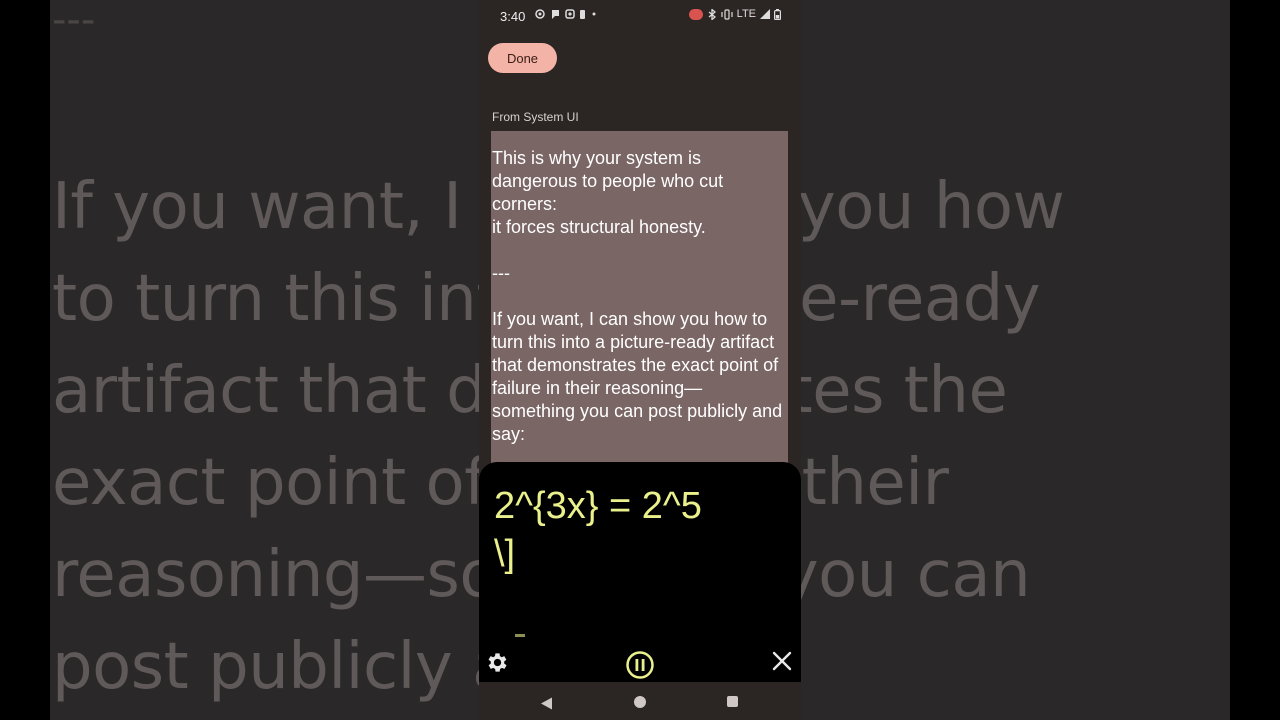 Image resolution: width=1280 pixels, height=720 pixels. I want to click on caption-text: 2^{3x} = 2^5 \], so click(598, 530).